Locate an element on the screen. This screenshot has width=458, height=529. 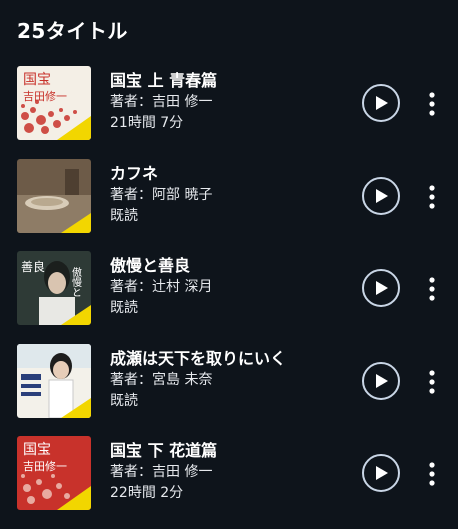
book-info: 成瀬は天下を取りにいく 著者：宮島 未奈 既読 is located at coordinates (225, 380).